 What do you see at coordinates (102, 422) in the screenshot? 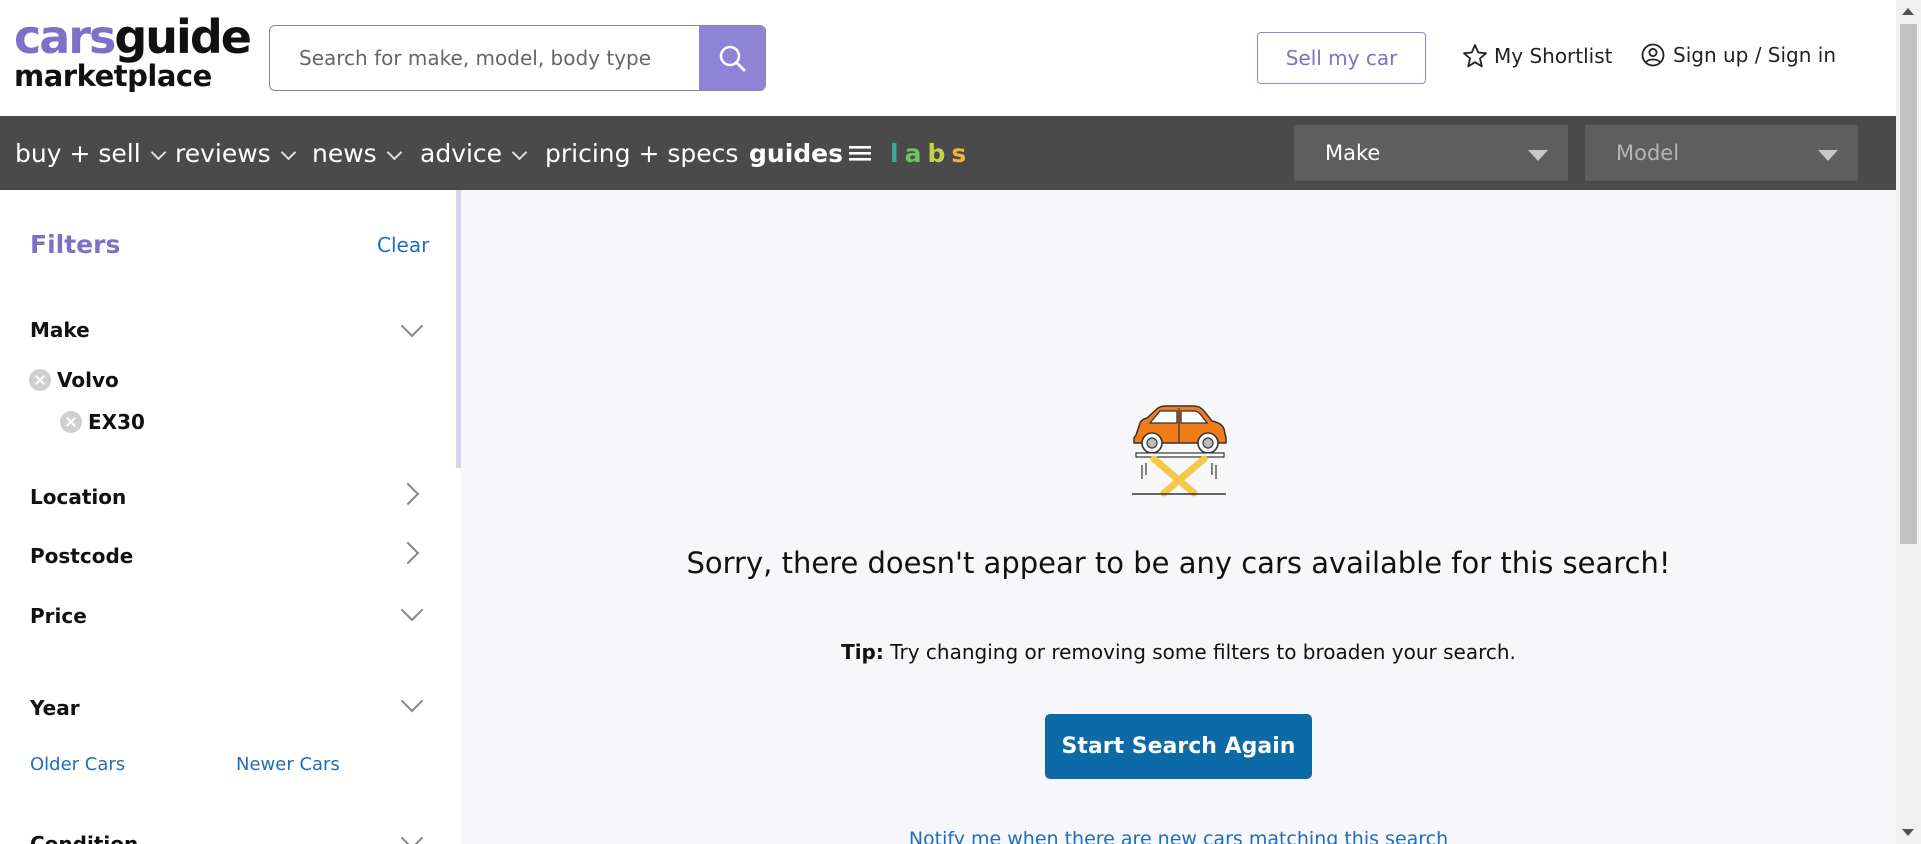
I see `model-chip-ex30: EX30` at bounding box center [102, 422].